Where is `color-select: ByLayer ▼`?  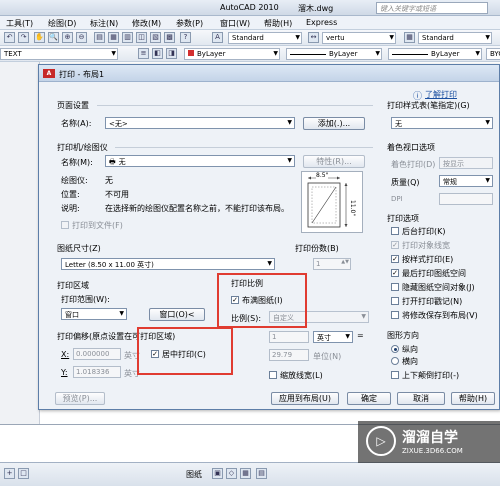 color-select: ByLayer ▼ is located at coordinates (232, 54).